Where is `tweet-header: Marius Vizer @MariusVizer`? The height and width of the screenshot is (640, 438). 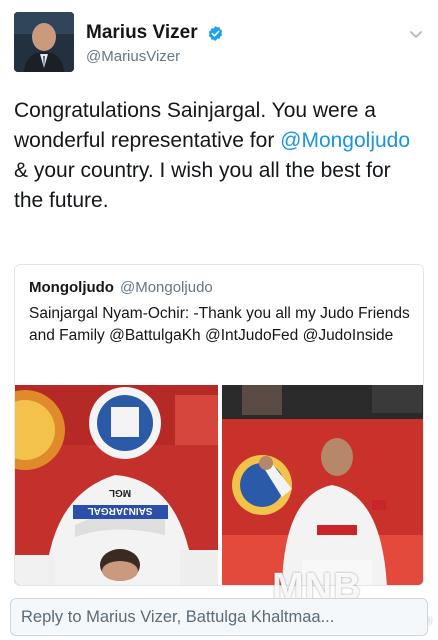
tweet-header: Marius Vizer @MariusVizer is located at coordinates (219, 42).